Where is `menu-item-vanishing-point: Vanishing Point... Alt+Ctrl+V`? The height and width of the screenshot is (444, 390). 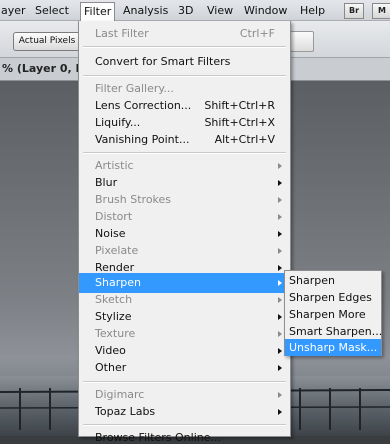 menu-item-vanishing-point: Vanishing Point... Alt+Ctrl+V is located at coordinates (184, 140).